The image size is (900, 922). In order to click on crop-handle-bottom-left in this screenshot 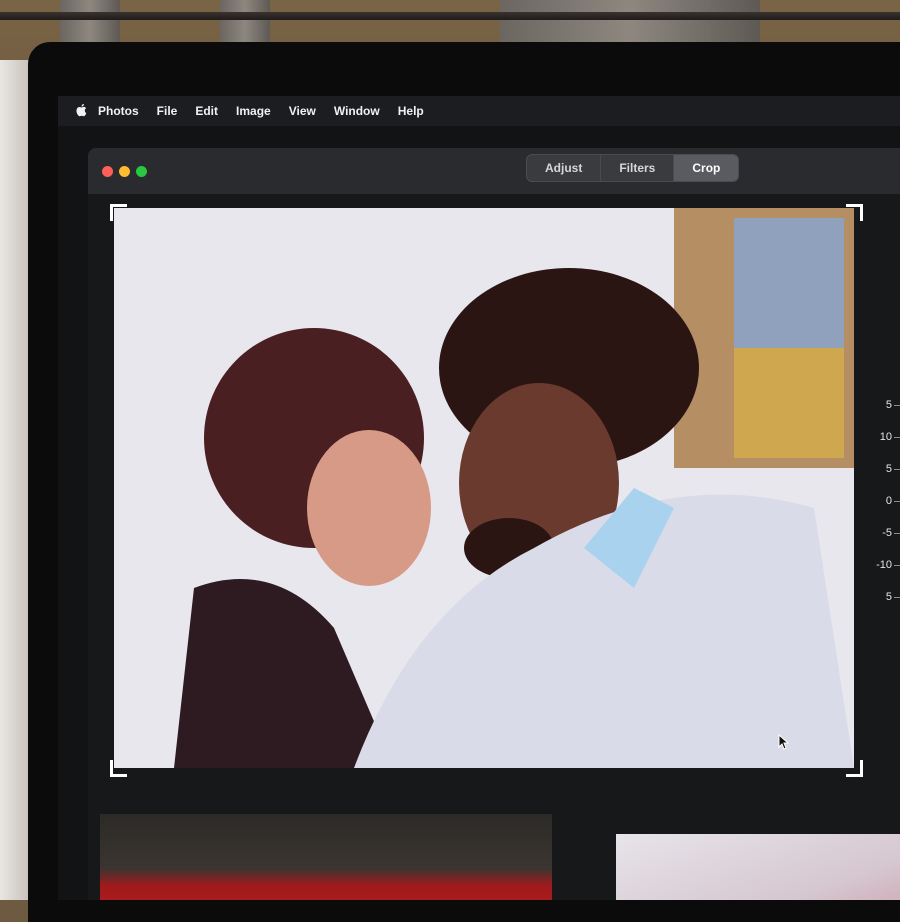, I will do `click(118, 768)`.